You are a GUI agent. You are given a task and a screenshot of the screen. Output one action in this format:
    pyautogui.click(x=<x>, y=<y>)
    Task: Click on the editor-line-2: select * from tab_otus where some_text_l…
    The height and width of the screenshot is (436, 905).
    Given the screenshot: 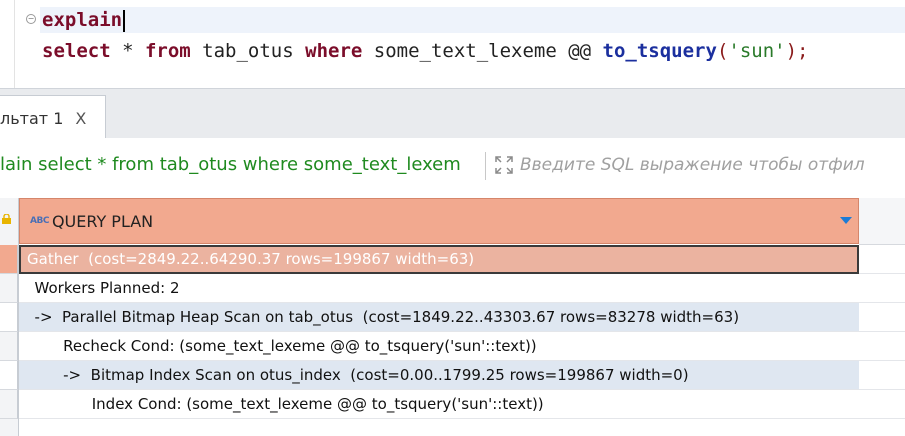 What is the action you would take?
    pyautogui.click(x=425, y=51)
    